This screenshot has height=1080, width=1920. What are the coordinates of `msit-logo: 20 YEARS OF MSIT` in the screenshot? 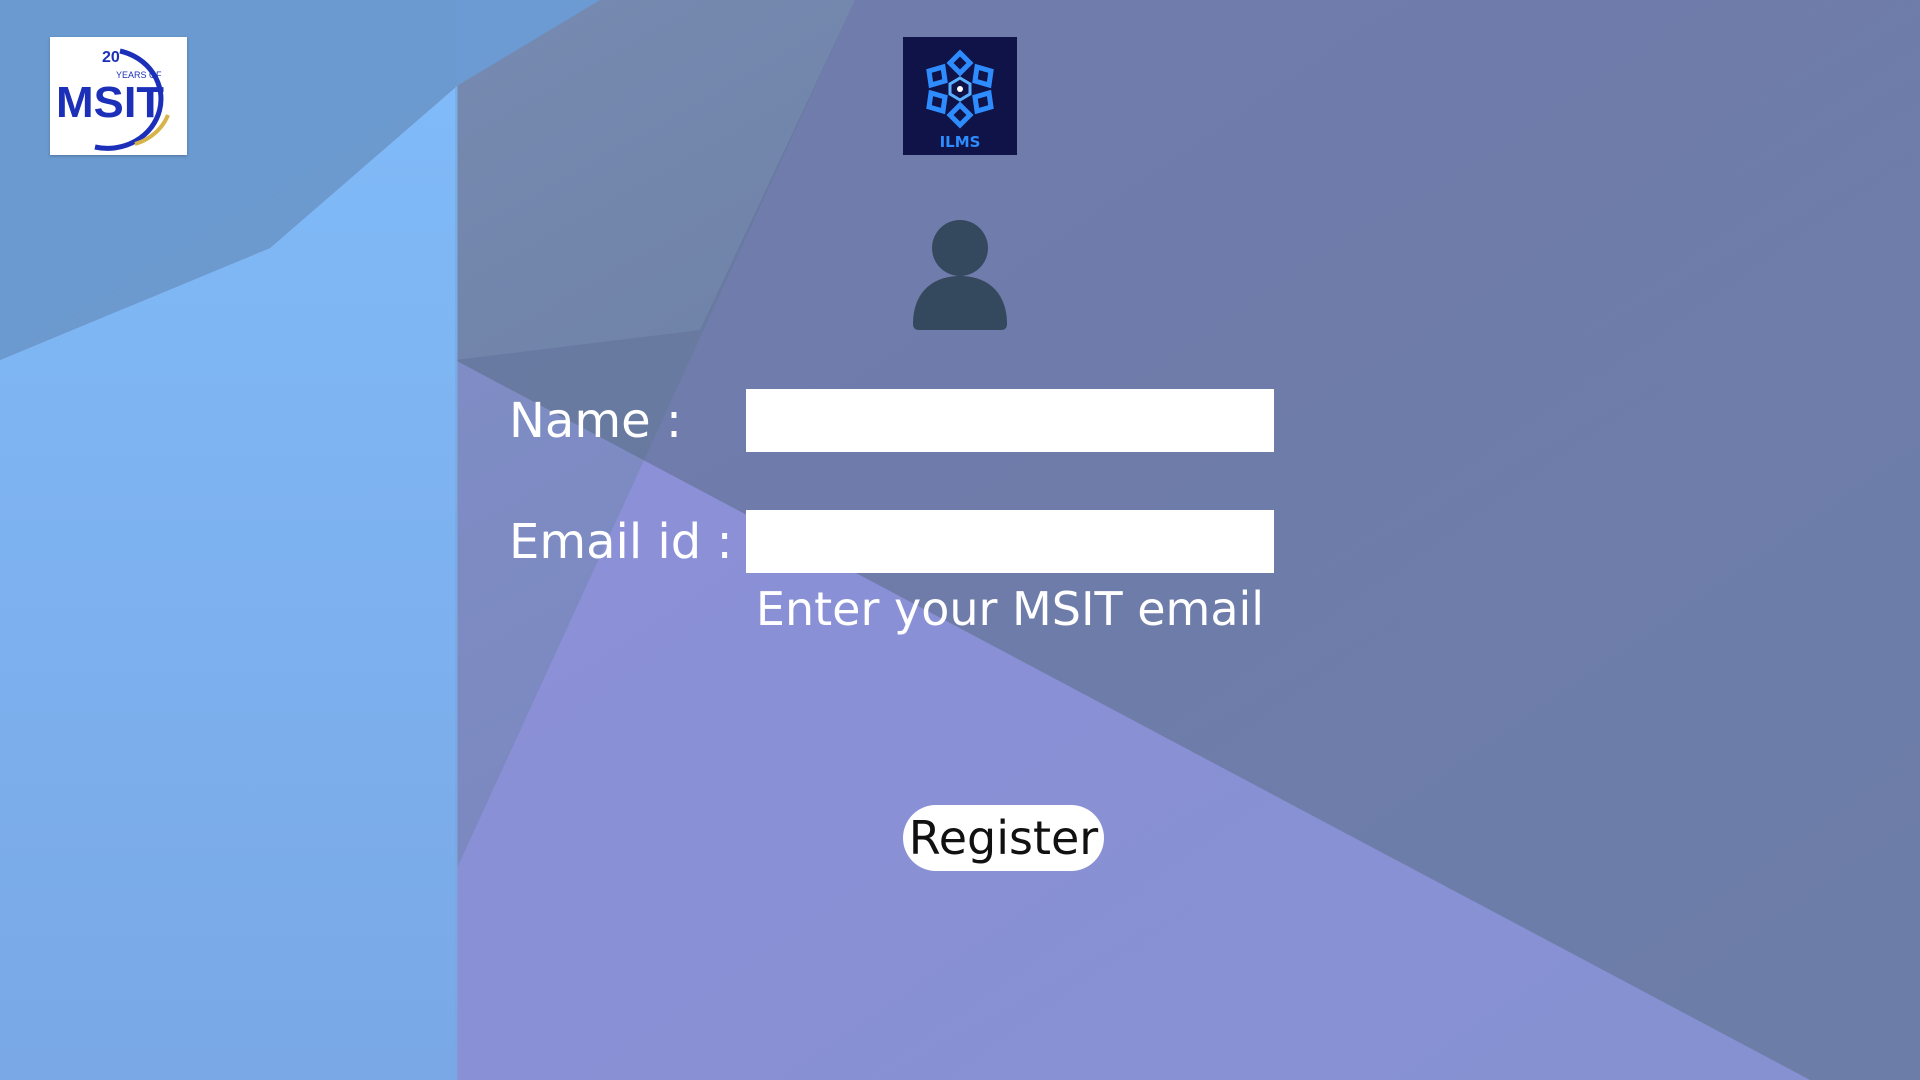 It's located at (118, 96).